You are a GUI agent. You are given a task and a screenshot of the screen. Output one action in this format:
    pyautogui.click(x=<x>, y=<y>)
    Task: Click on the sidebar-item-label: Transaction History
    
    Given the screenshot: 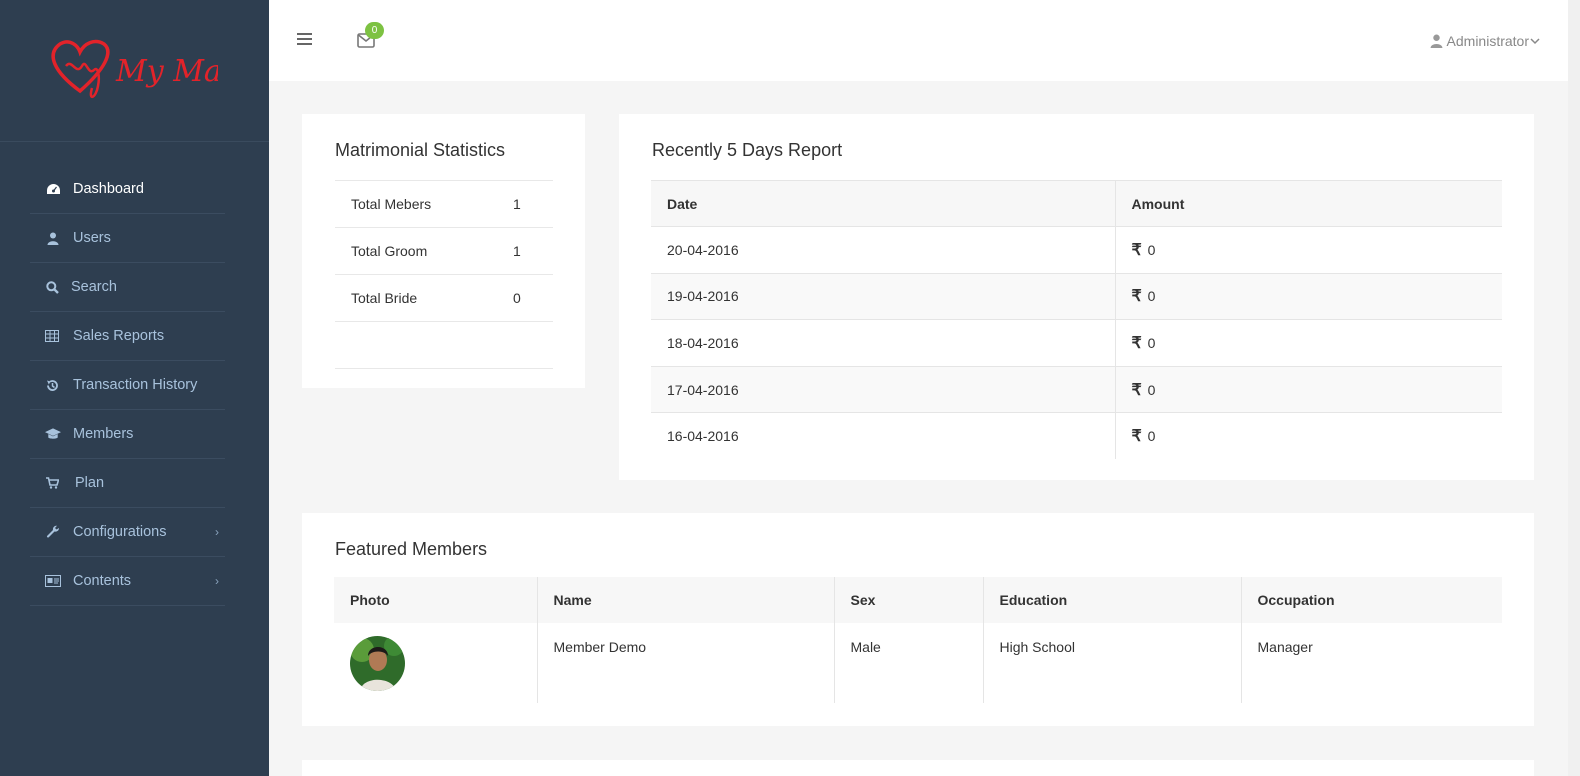 What is the action you would take?
    pyautogui.click(x=135, y=385)
    